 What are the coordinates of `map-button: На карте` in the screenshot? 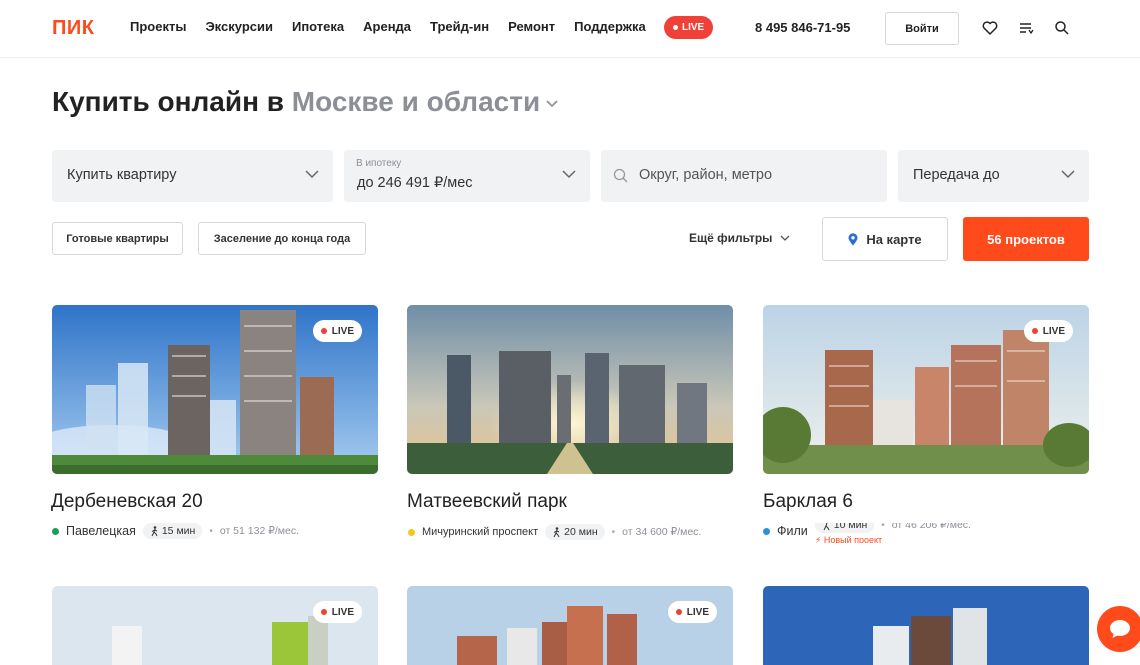 It's located at (885, 239).